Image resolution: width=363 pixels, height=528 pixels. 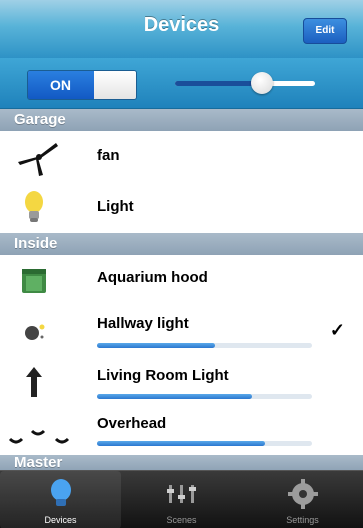 I want to click on device-row-overhead: Overhead, so click(x=181, y=431).